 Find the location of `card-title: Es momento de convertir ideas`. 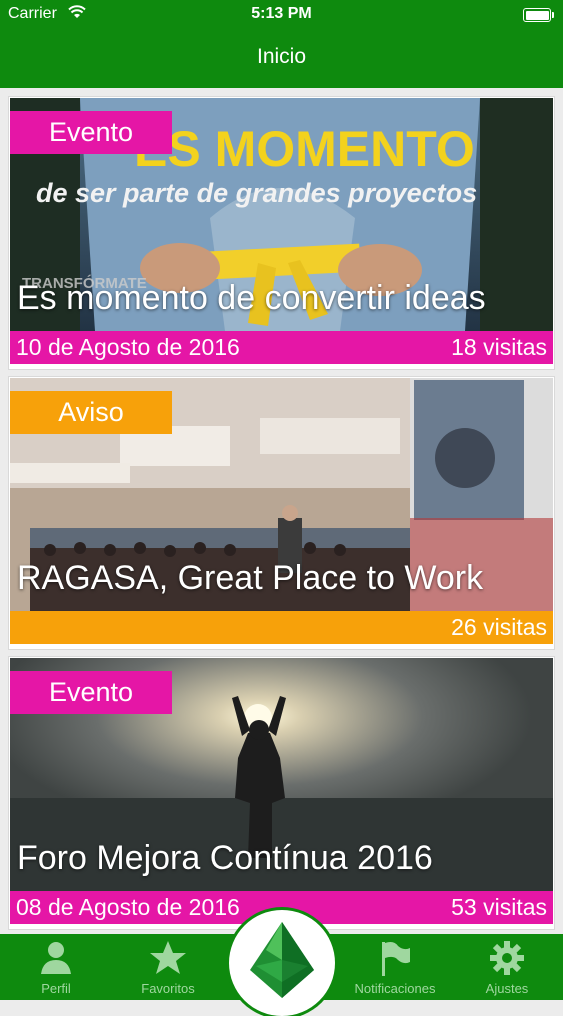

card-title: Es momento de convertir ideas is located at coordinates (251, 298).